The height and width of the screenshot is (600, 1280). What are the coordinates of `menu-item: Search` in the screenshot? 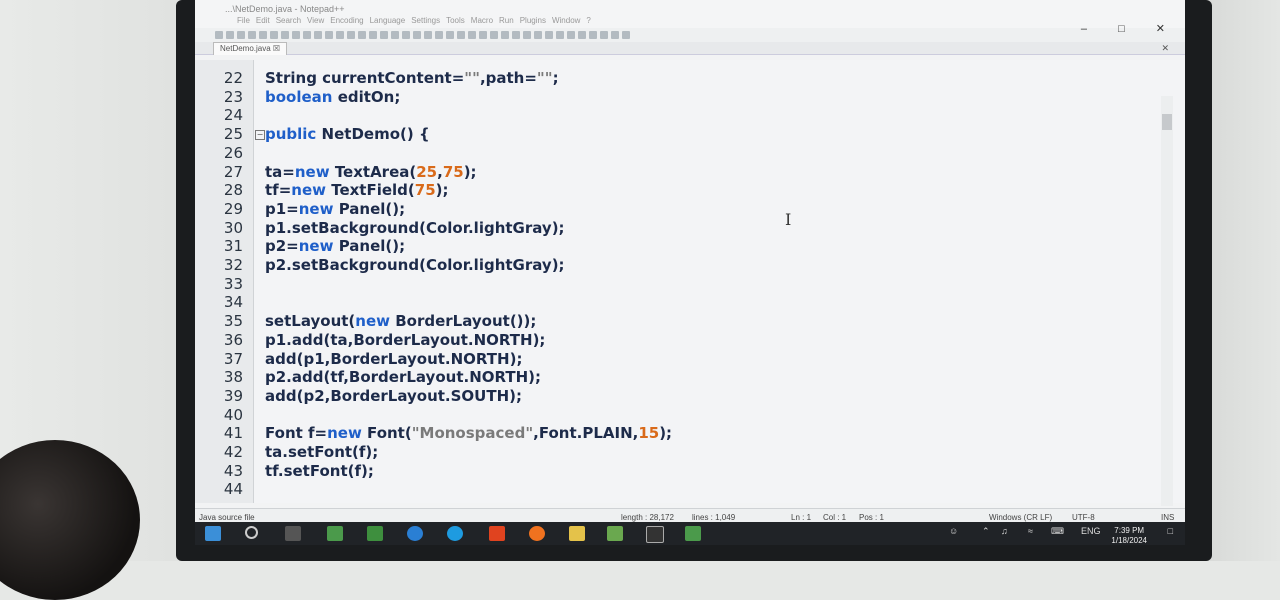 It's located at (288, 20).